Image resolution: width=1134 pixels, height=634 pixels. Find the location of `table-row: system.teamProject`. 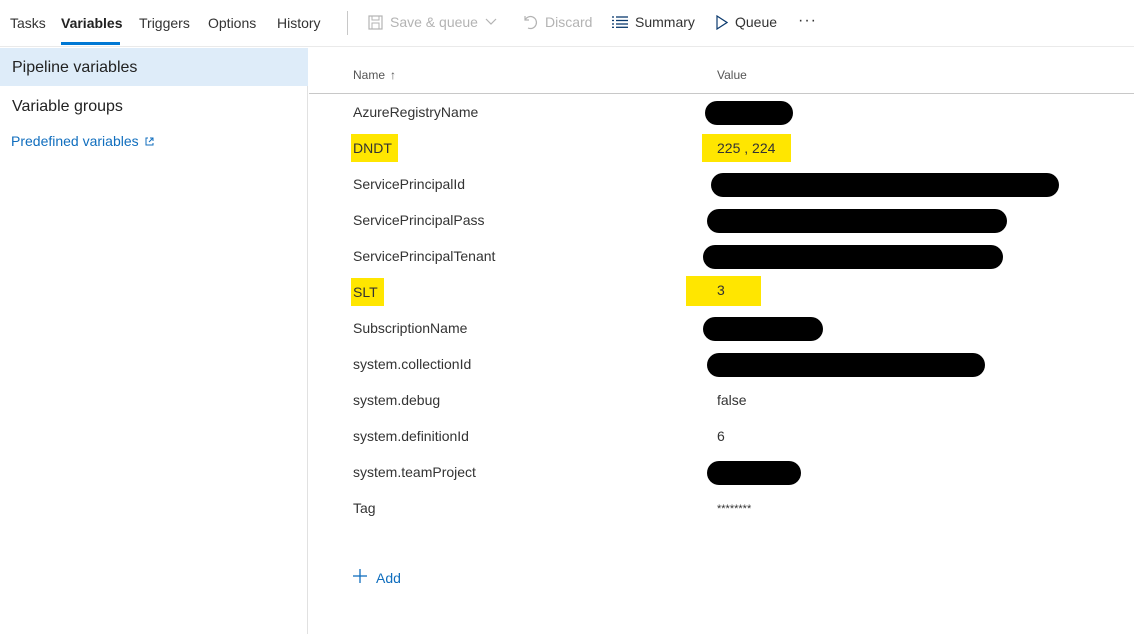

table-row: system.teamProject is located at coordinates (721, 473).